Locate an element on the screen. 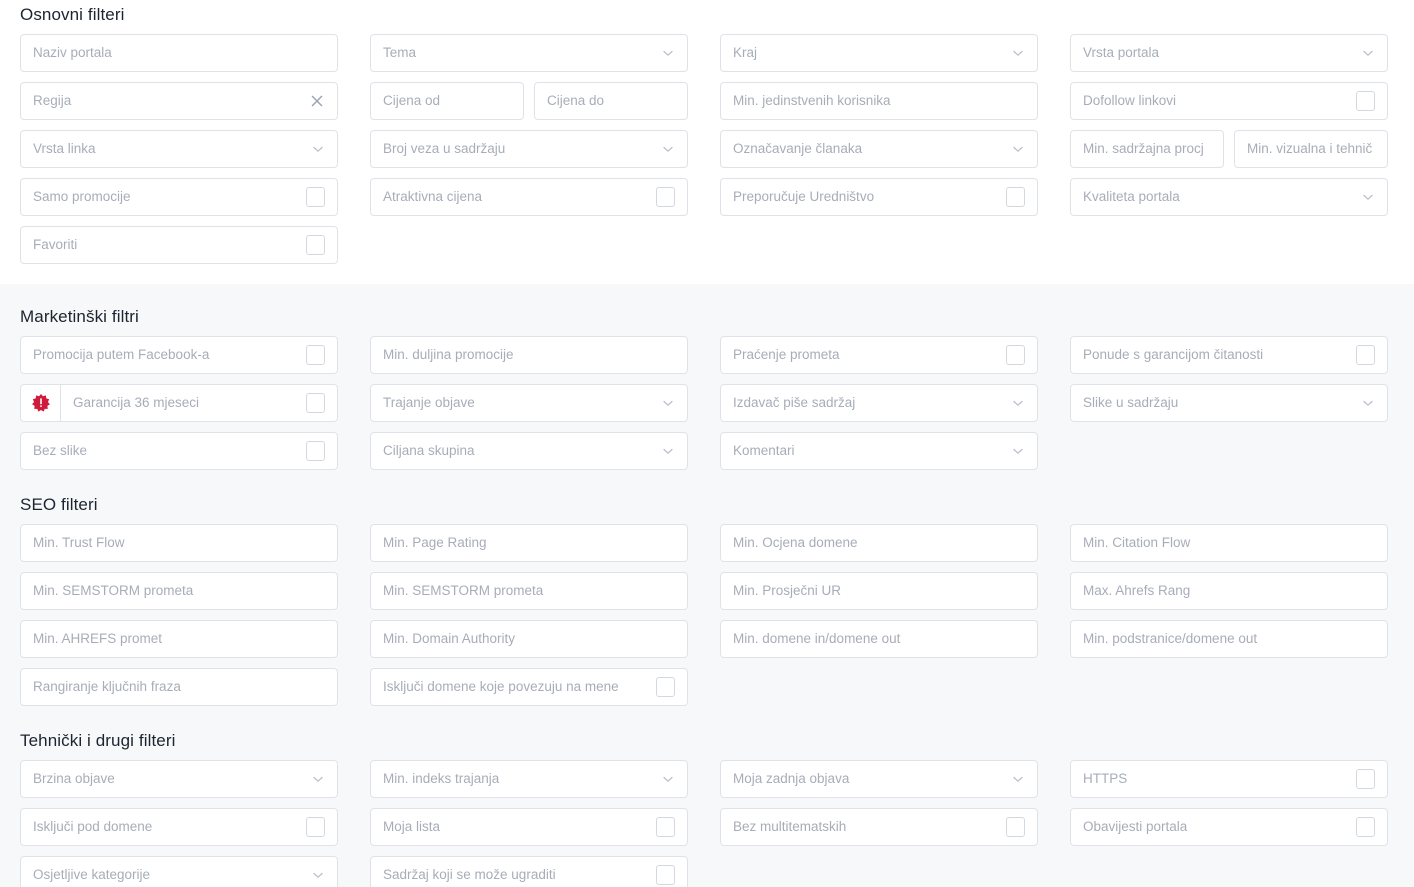  oznacavanje-clanaka-field: Označavanje članaka is located at coordinates (879, 149).